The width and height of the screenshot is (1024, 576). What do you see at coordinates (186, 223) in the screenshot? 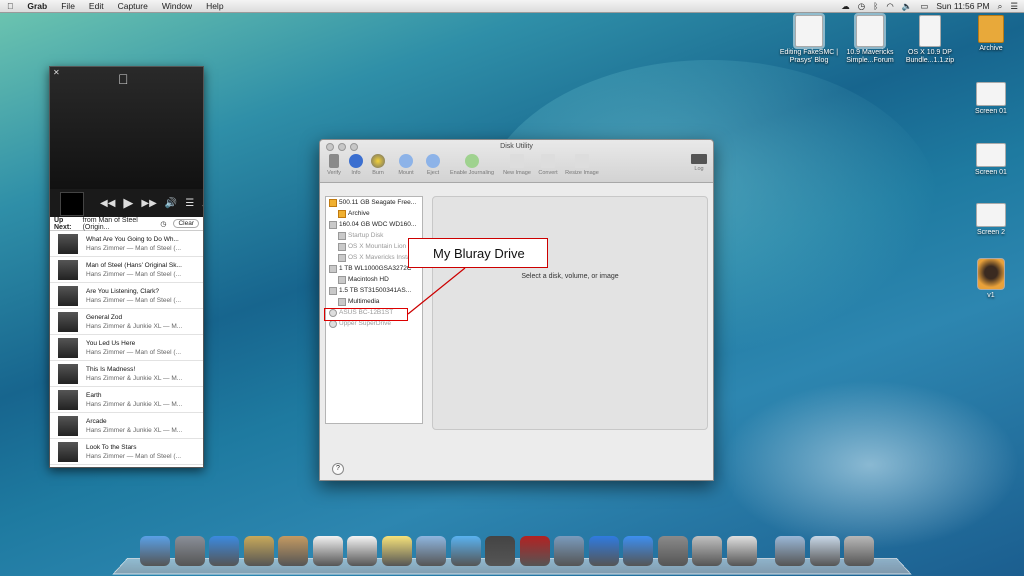
I see `clear-button: Clear` at bounding box center [186, 223].